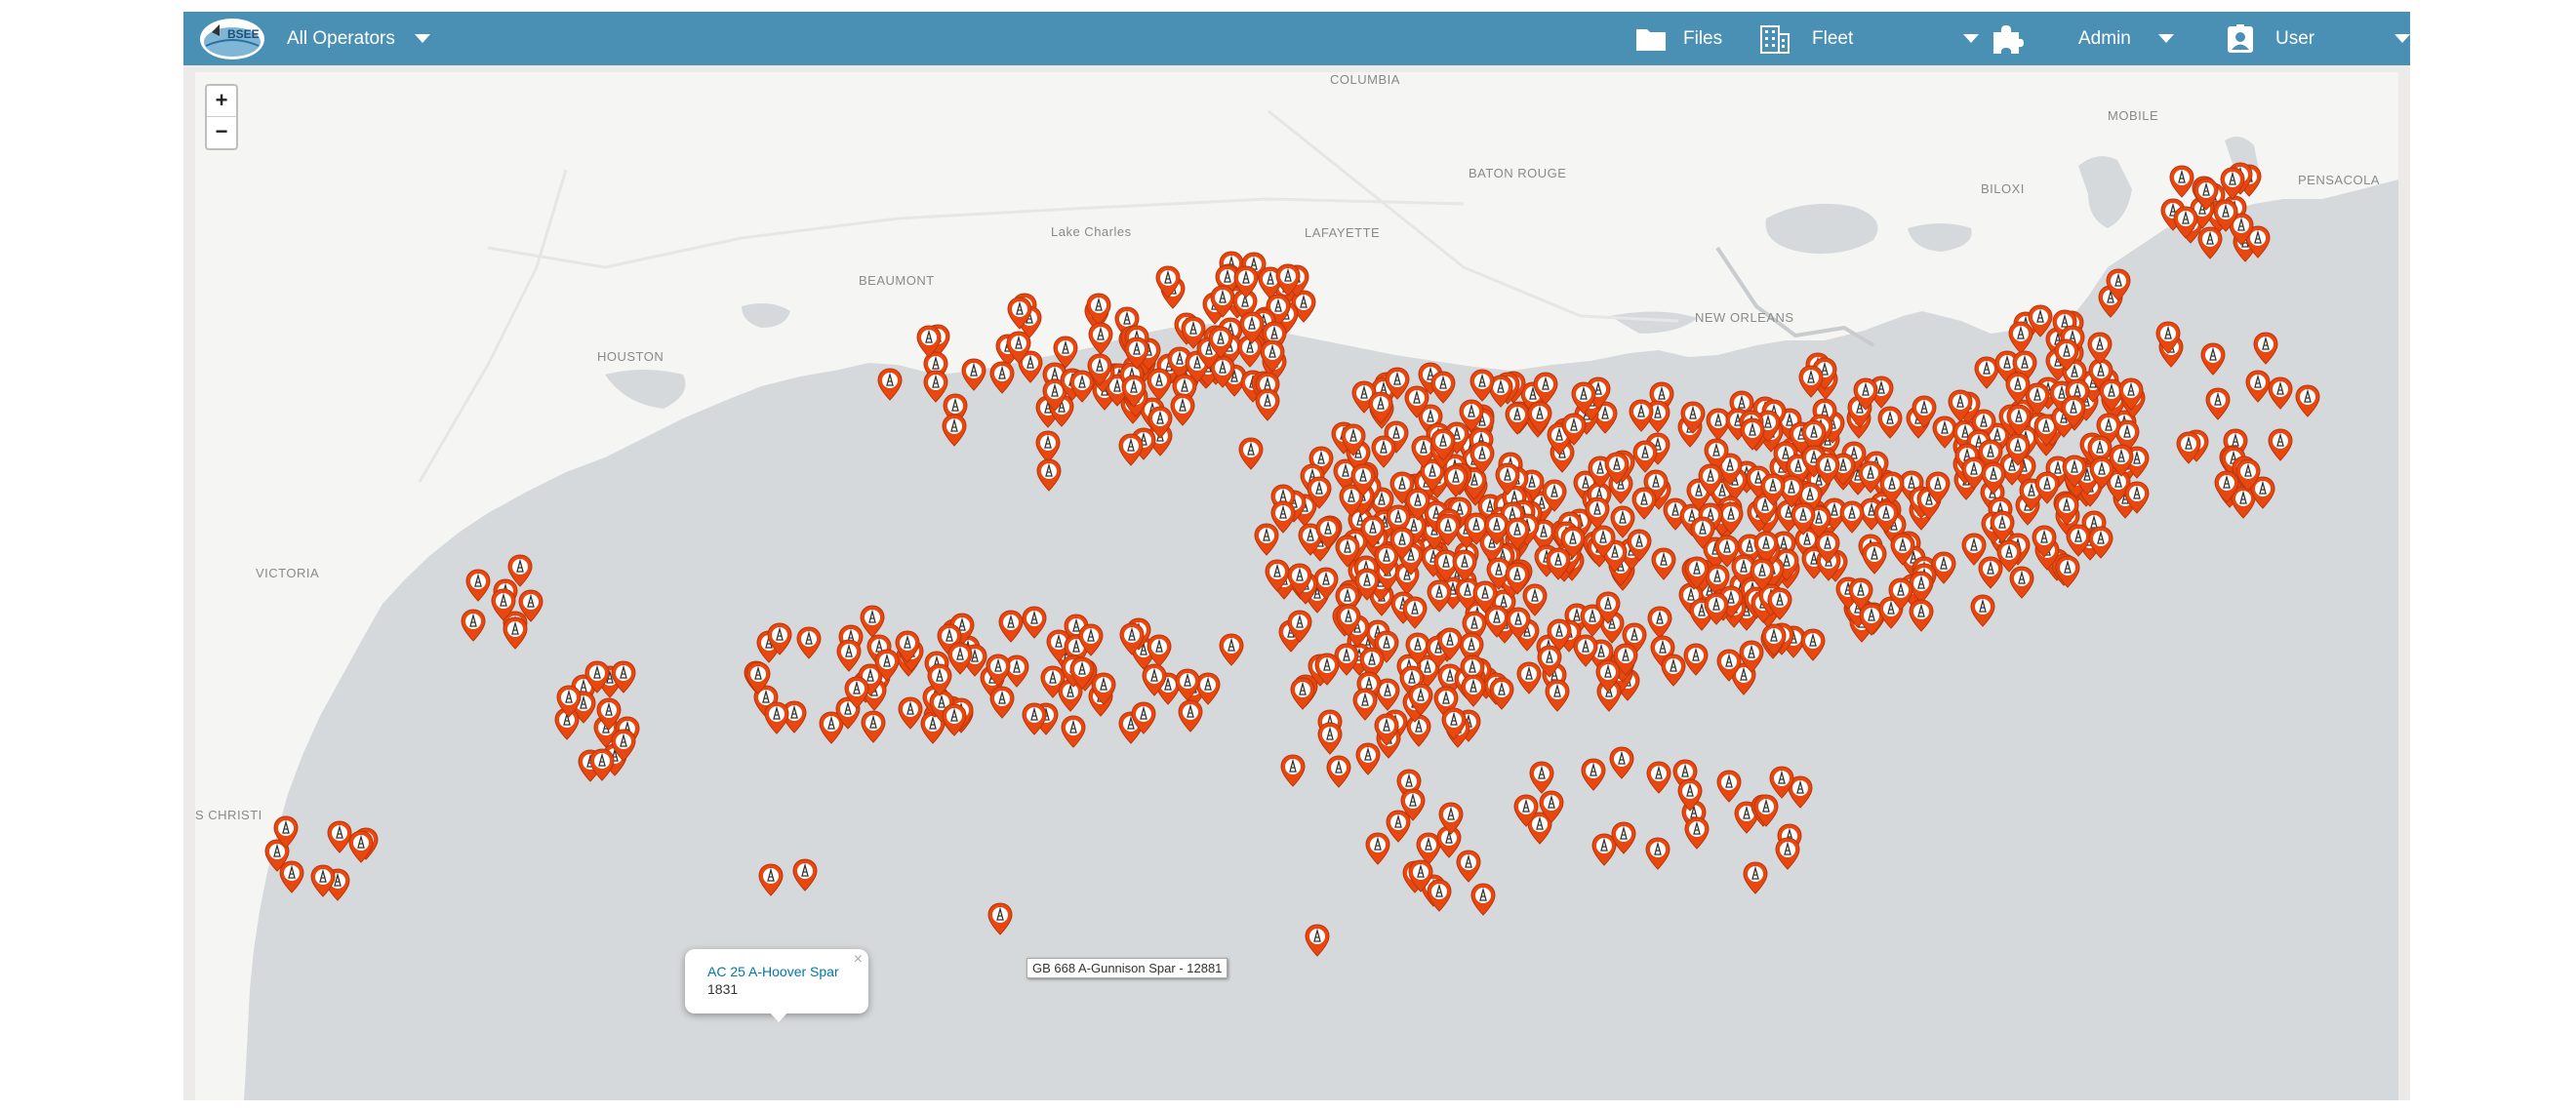 This screenshot has height=1112, width=2576. Describe the element at coordinates (221, 132) in the screenshot. I see `zoom-out-button: −` at that location.